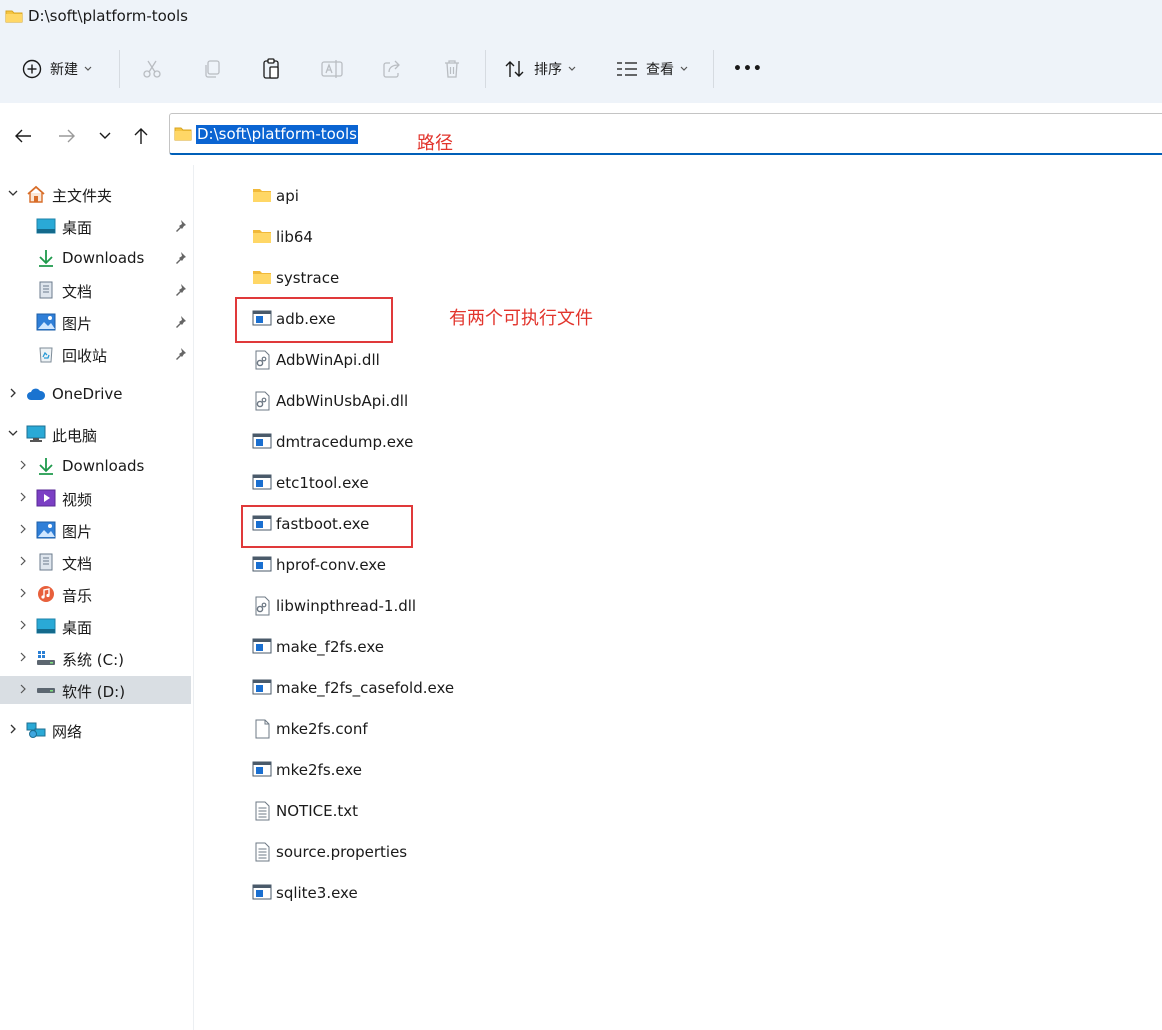 Image resolution: width=1162 pixels, height=1030 pixels. What do you see at coordinates (331, 565) in the screenshot?
I see `file-name: hprof-conv.exe` at bounding box center [331, 565].